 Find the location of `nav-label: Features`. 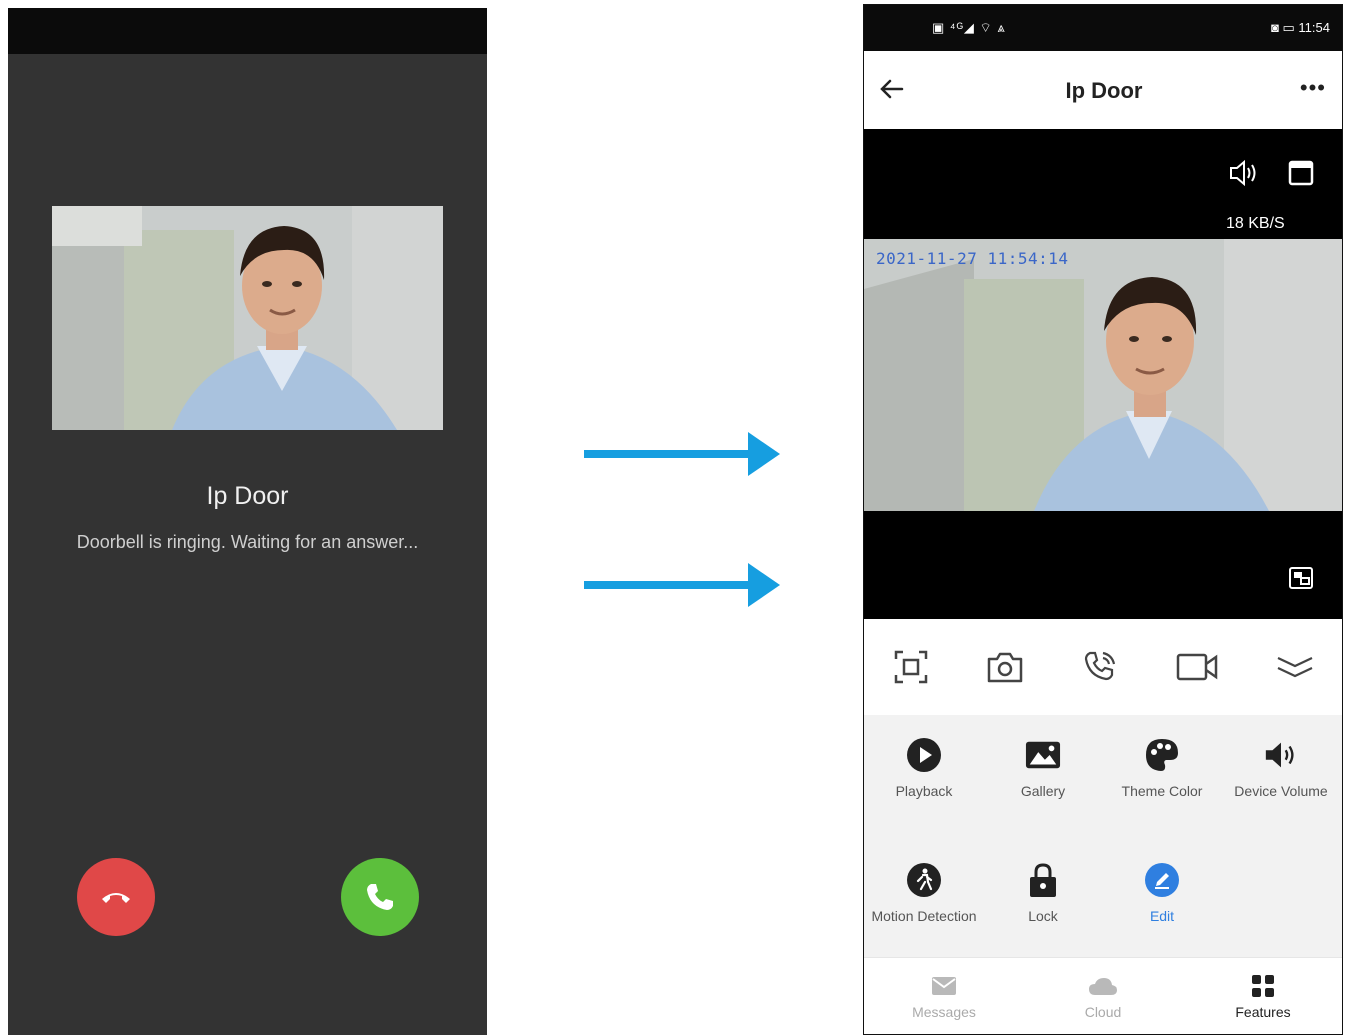

nav-label: Features is located at coordinates (1263, 1012).